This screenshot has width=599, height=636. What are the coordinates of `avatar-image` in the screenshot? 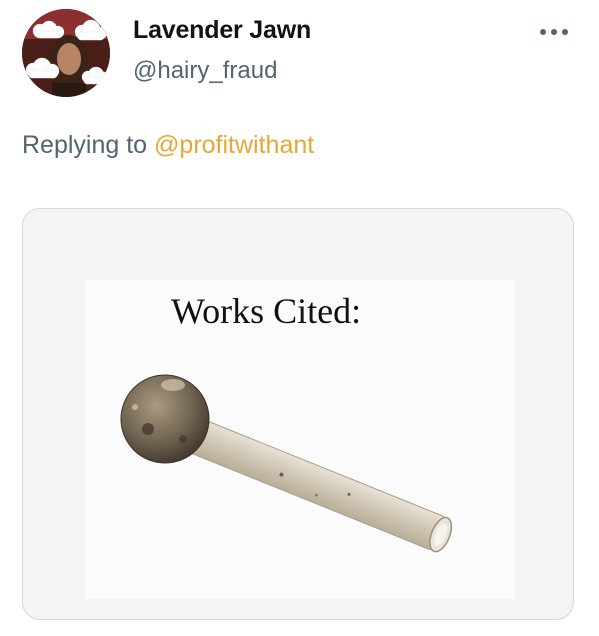 It's located at (66, 53).